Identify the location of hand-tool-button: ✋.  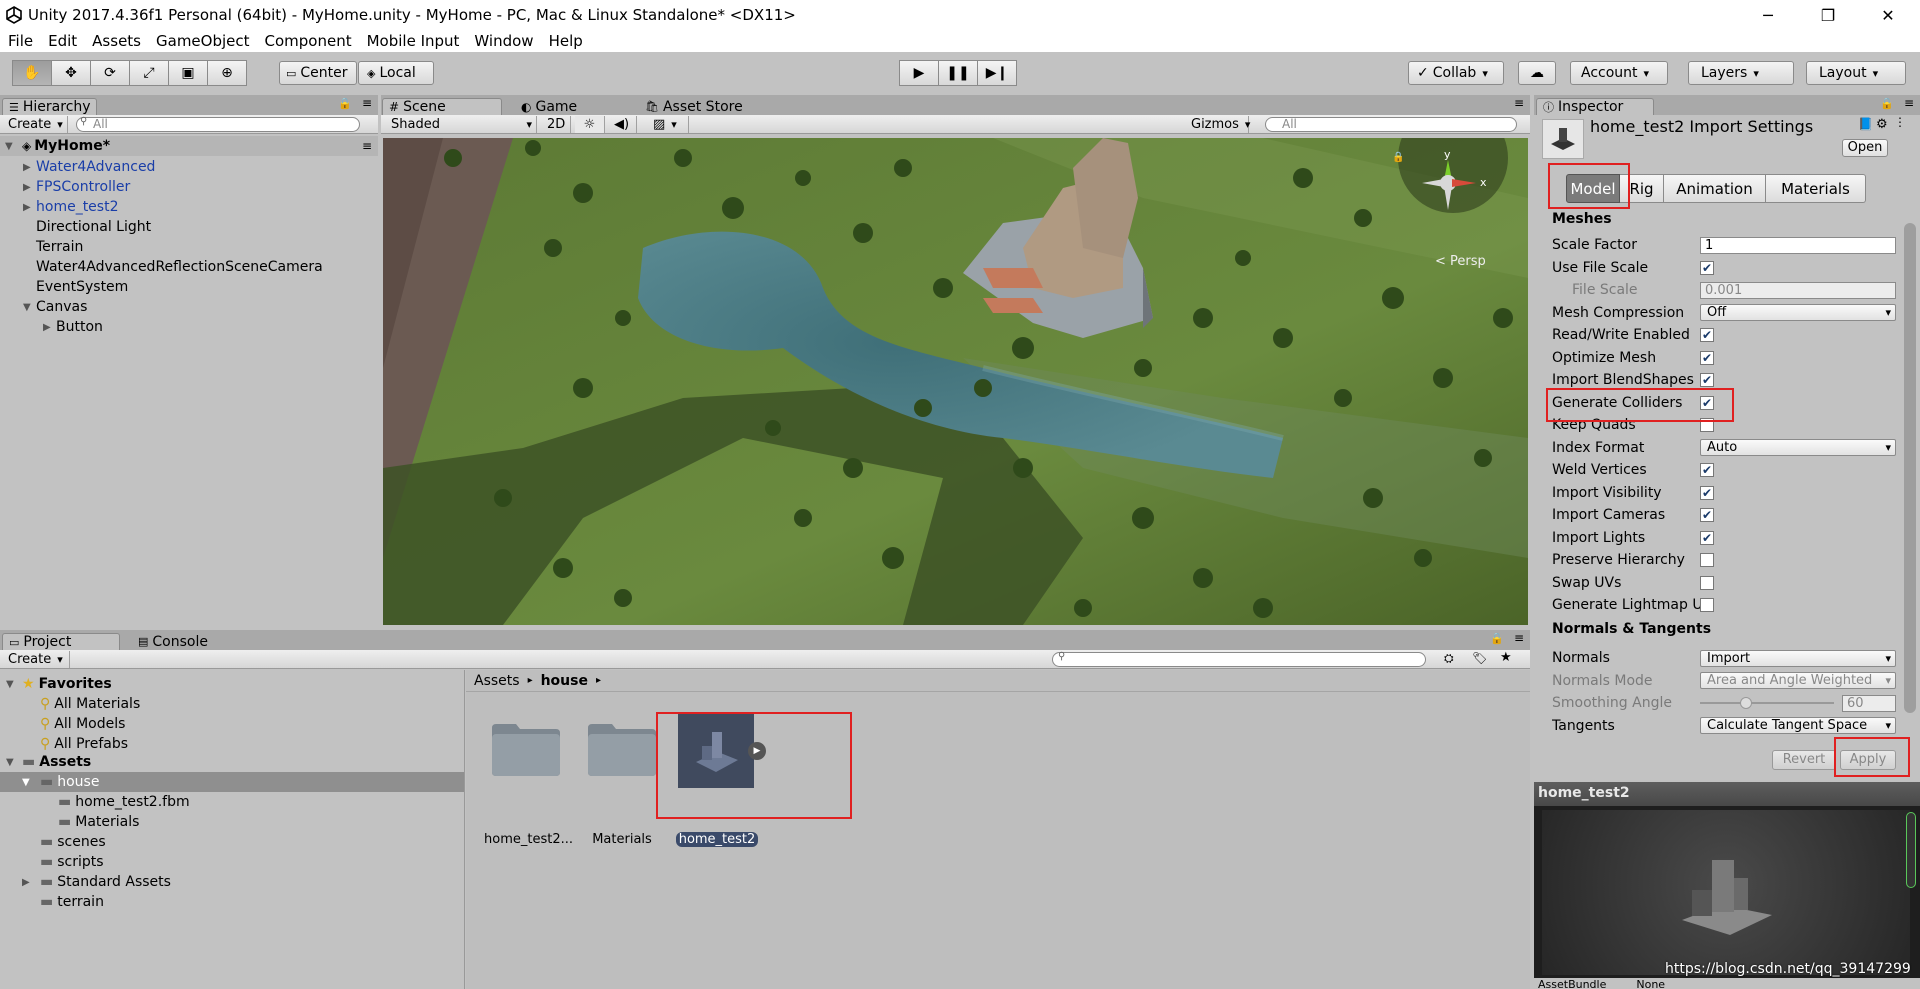
(32, 73).